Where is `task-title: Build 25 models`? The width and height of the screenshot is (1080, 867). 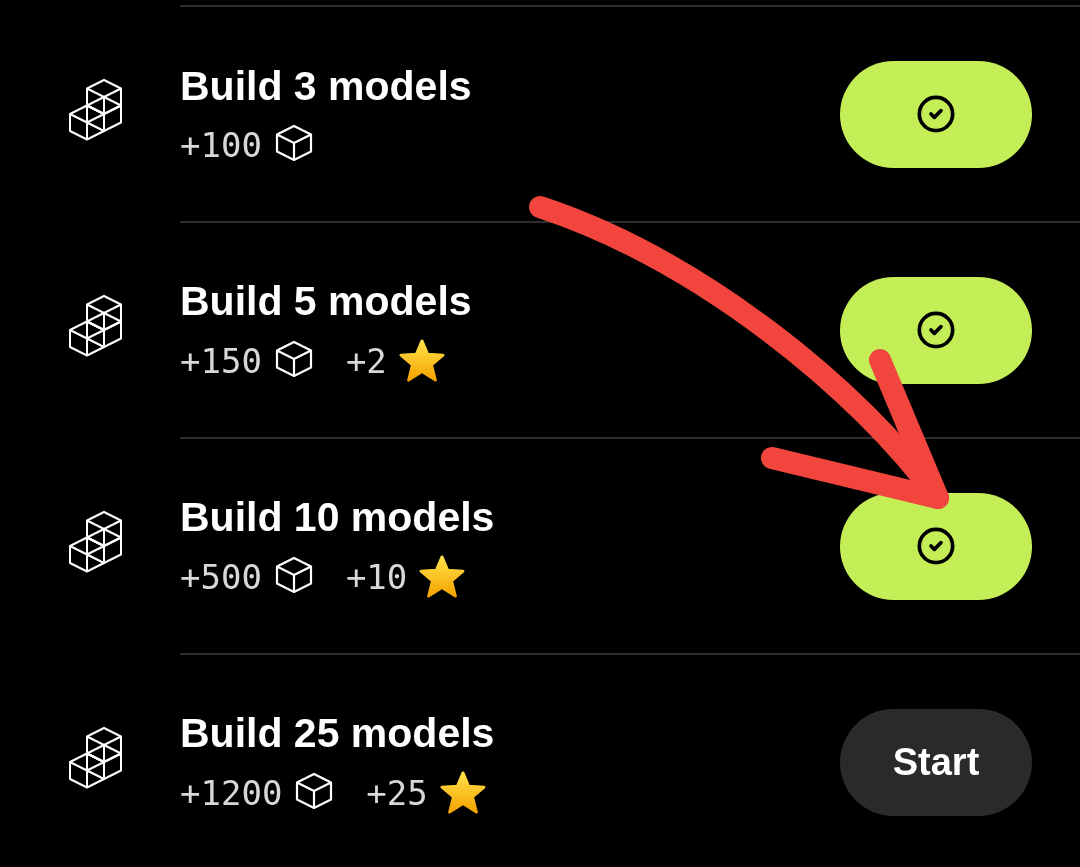
task-title: Build 25 models is located at coordinates (337, 733).